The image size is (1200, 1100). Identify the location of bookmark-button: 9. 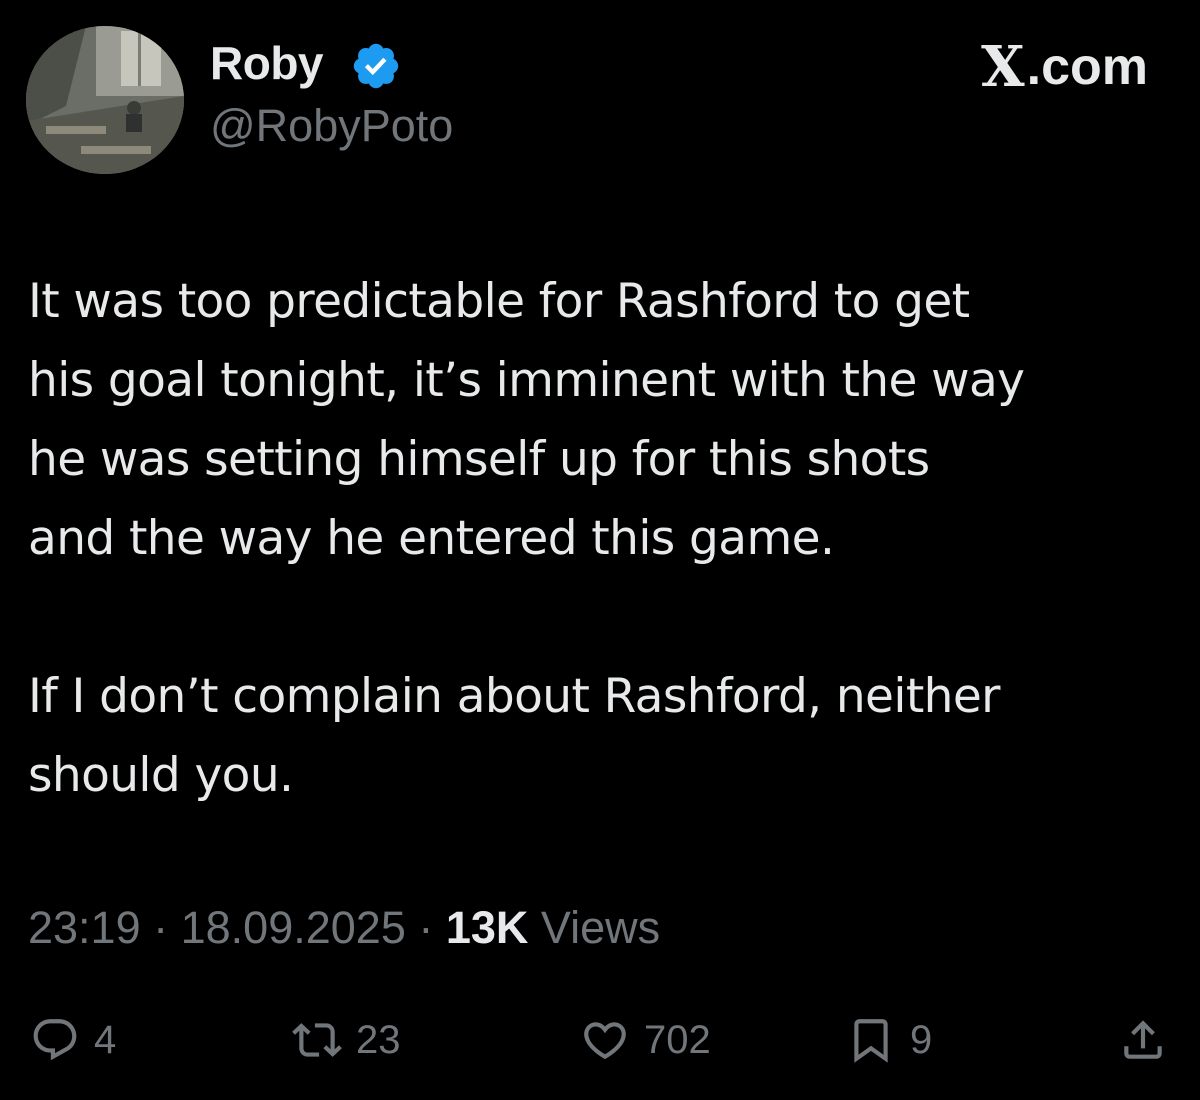
(889, 1040).